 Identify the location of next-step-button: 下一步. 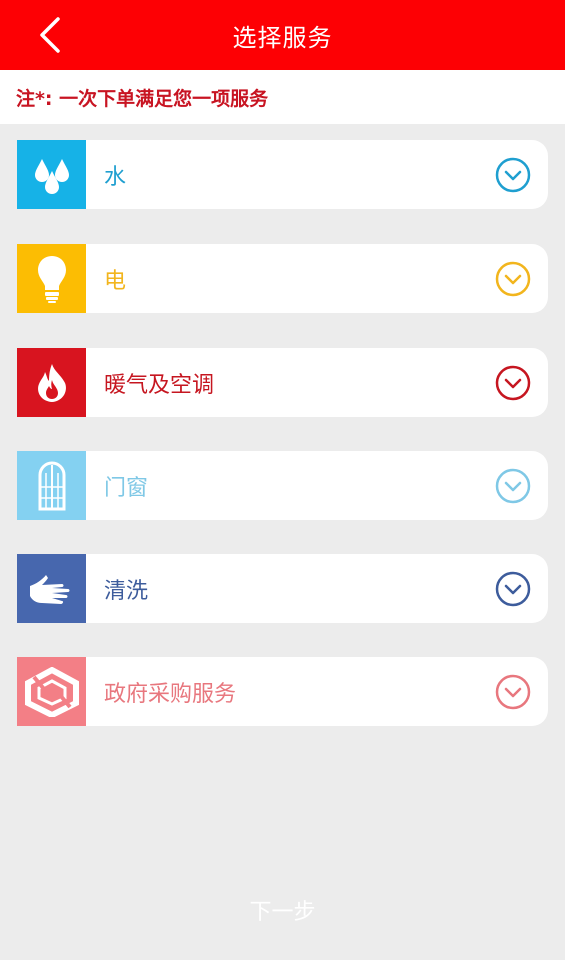
(282, 910).